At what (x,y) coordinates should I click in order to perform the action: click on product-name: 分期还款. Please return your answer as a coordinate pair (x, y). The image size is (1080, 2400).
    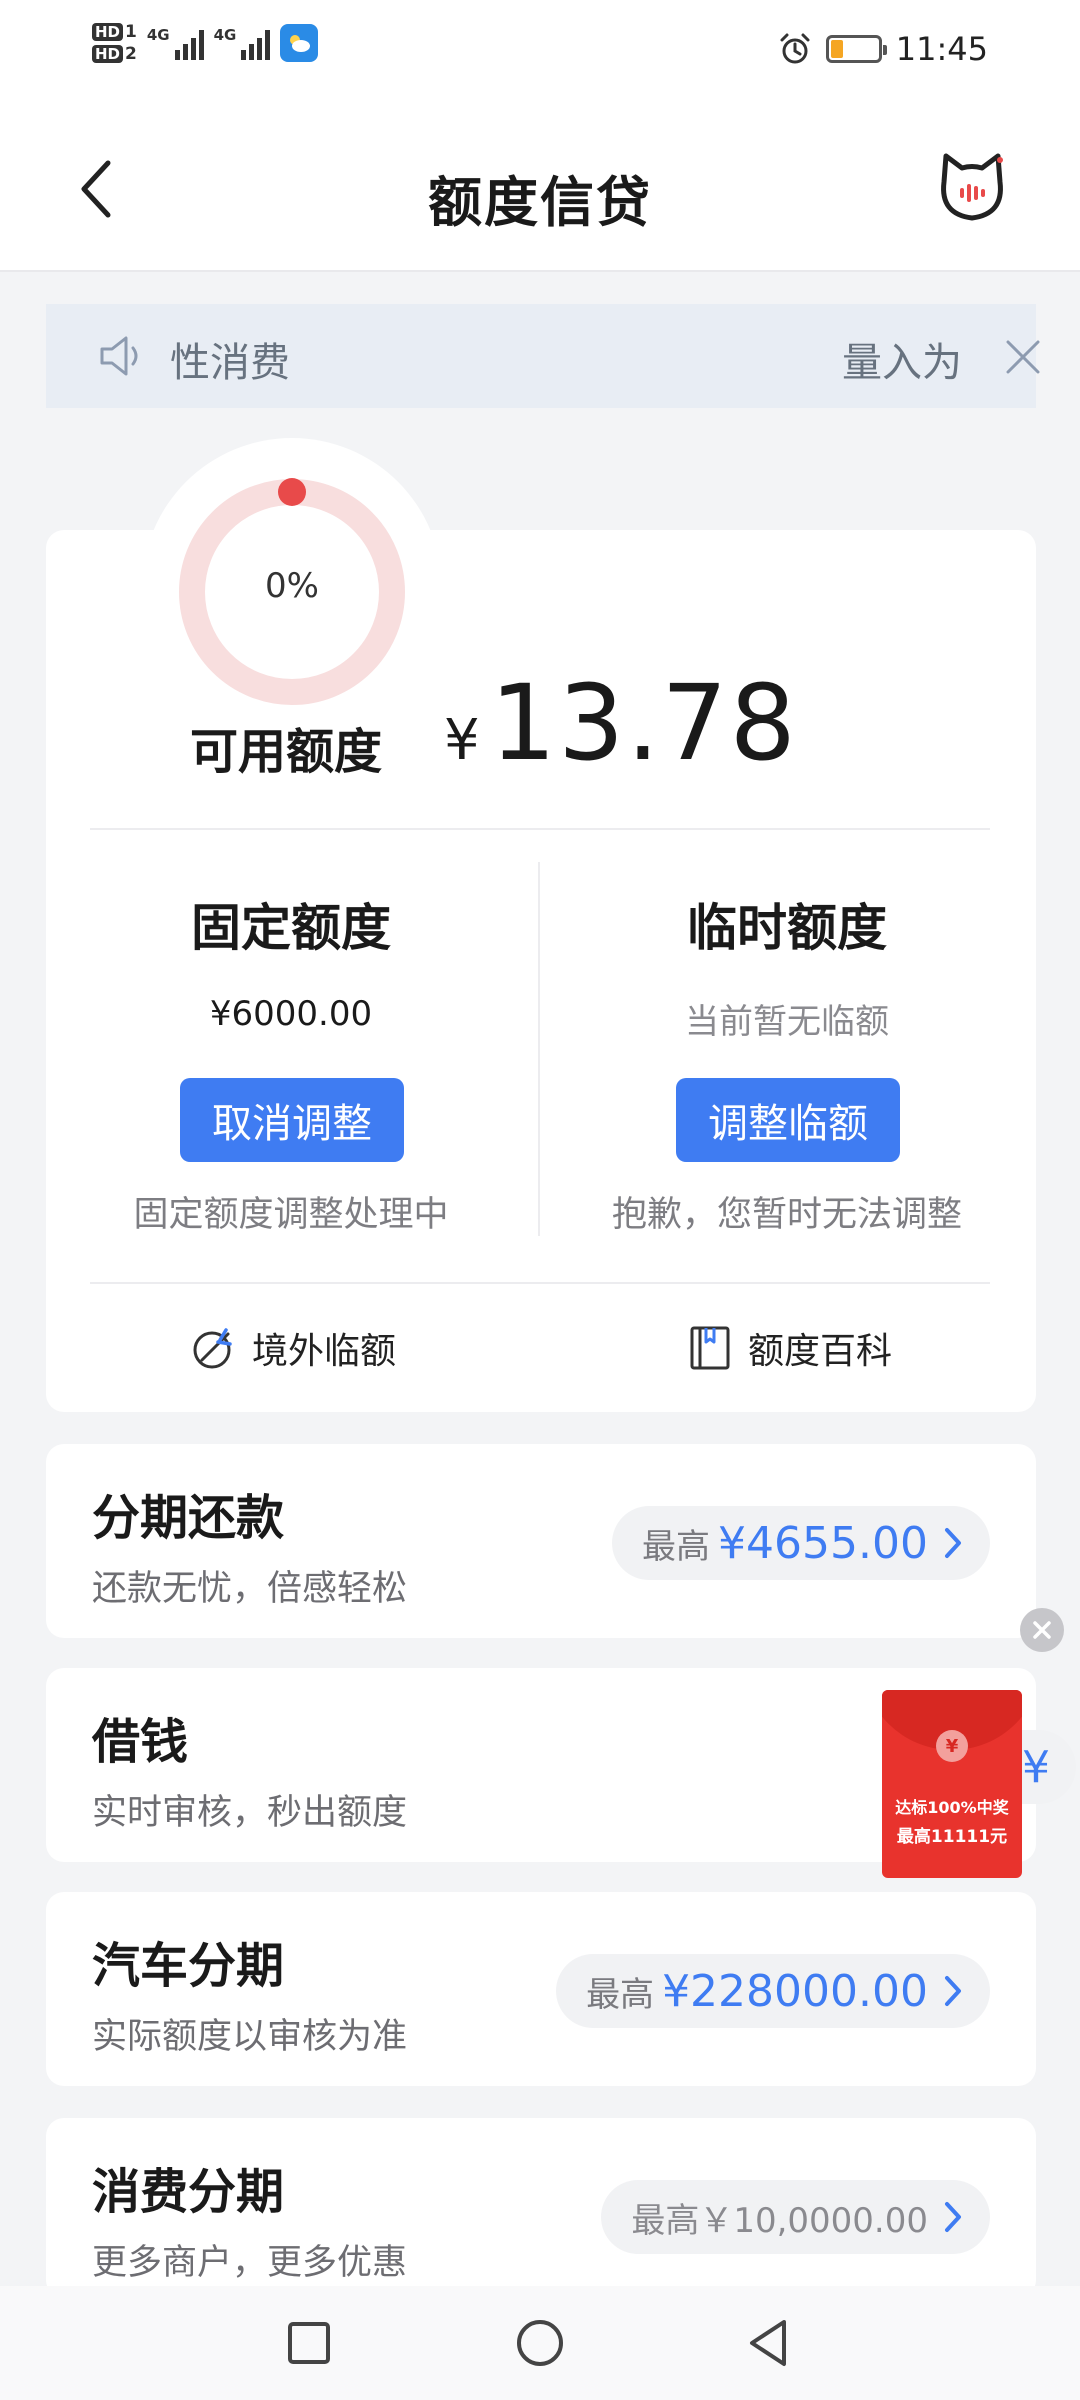
    Looking at the image, I should click on (188, 1518).